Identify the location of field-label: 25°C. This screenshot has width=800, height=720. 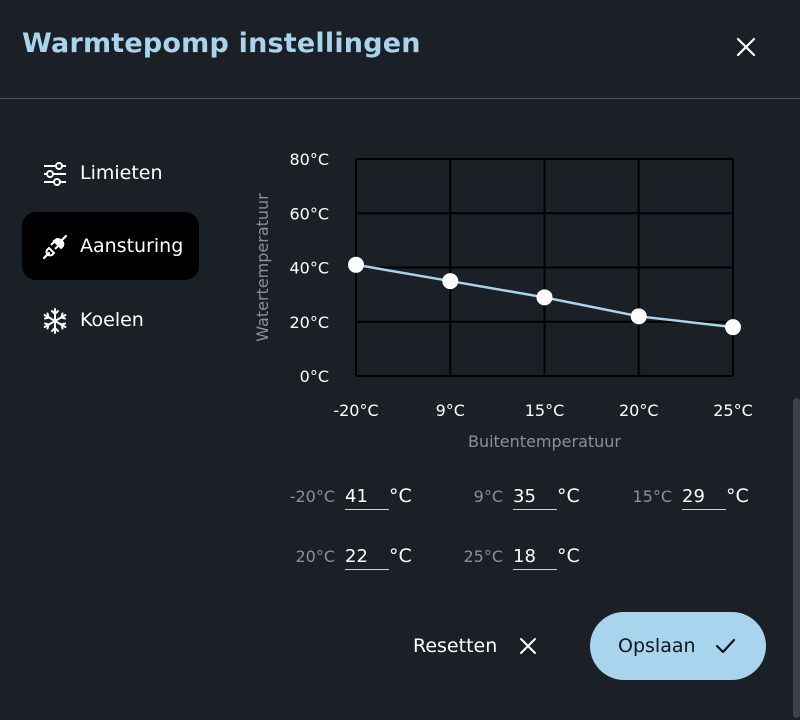
(483, 556).